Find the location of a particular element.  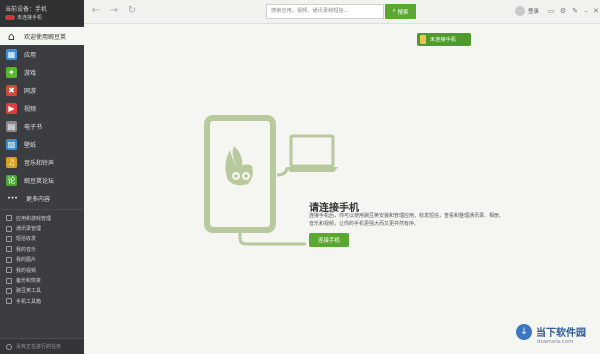

sidebar-item: 论豌豆荚论坛 is located at coordinates (42, 180).